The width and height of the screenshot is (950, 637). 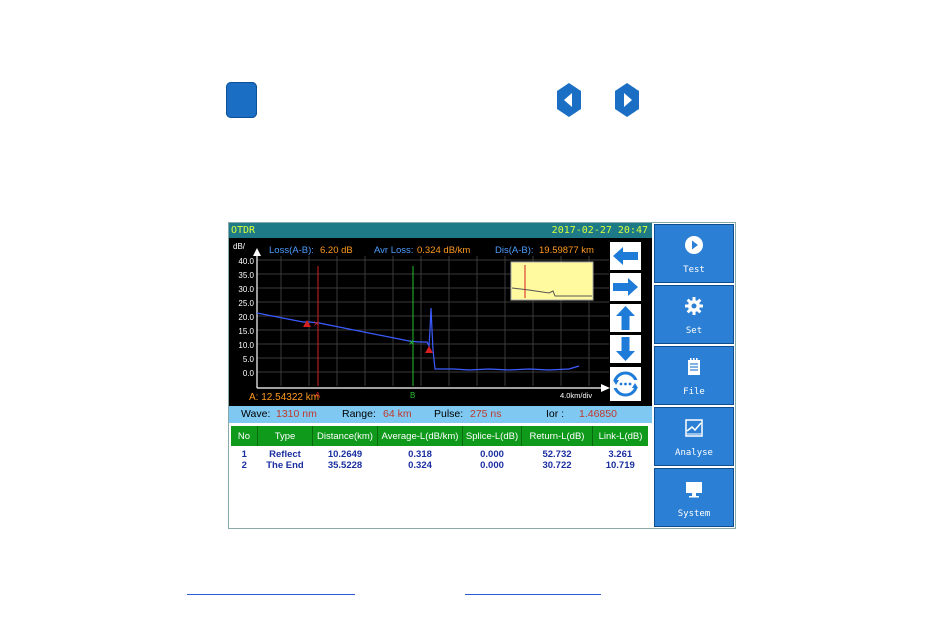 I want to click on menu-system-button: System, so click(x=694, y=497).